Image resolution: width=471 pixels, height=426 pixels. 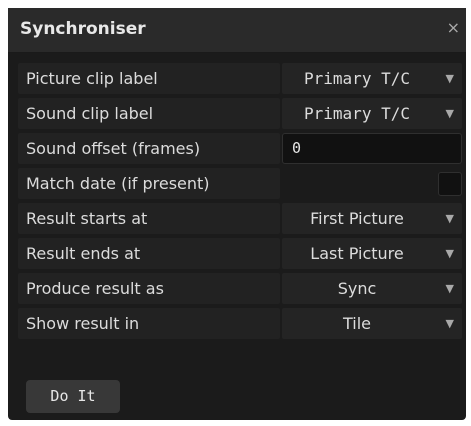 I want to click on sound-offset-input: 0, so click(x=372, y=148).